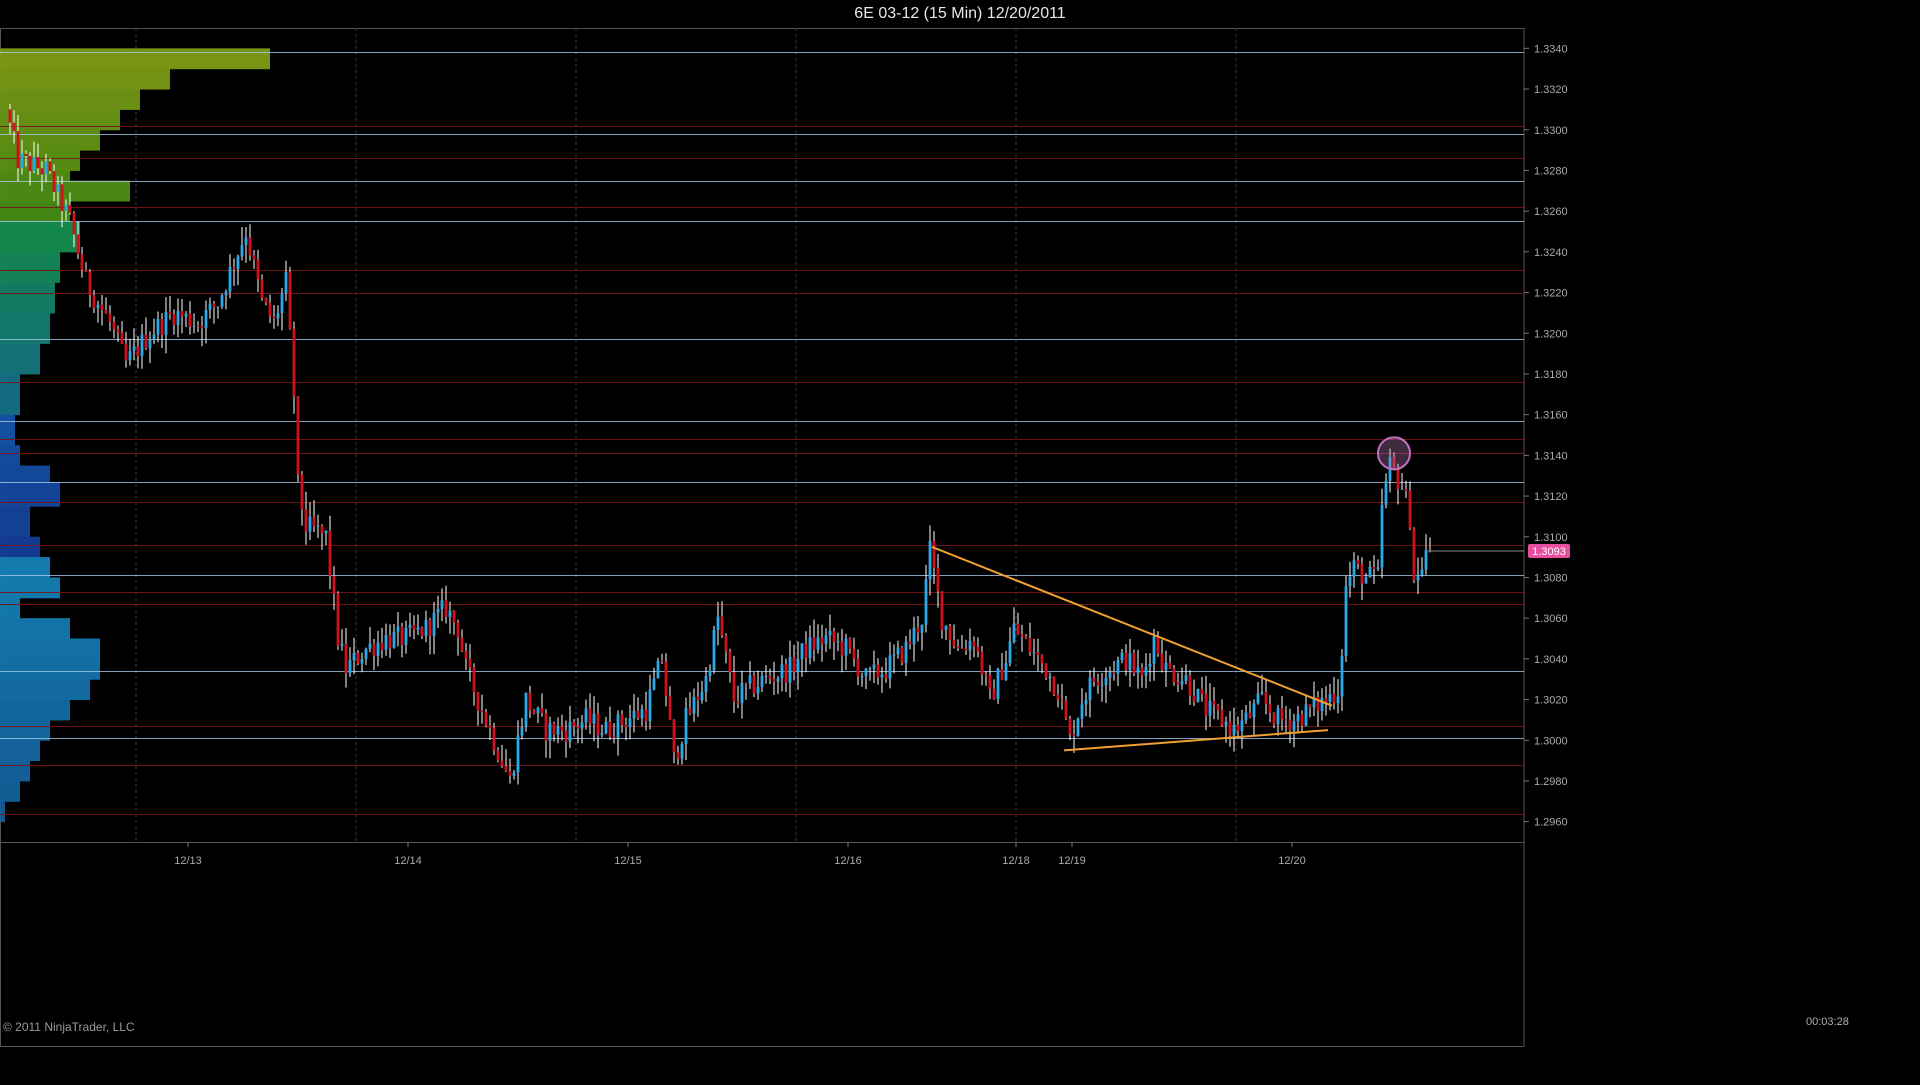  I want to click on x-tick-label: 12/20, so click(1292, 861).